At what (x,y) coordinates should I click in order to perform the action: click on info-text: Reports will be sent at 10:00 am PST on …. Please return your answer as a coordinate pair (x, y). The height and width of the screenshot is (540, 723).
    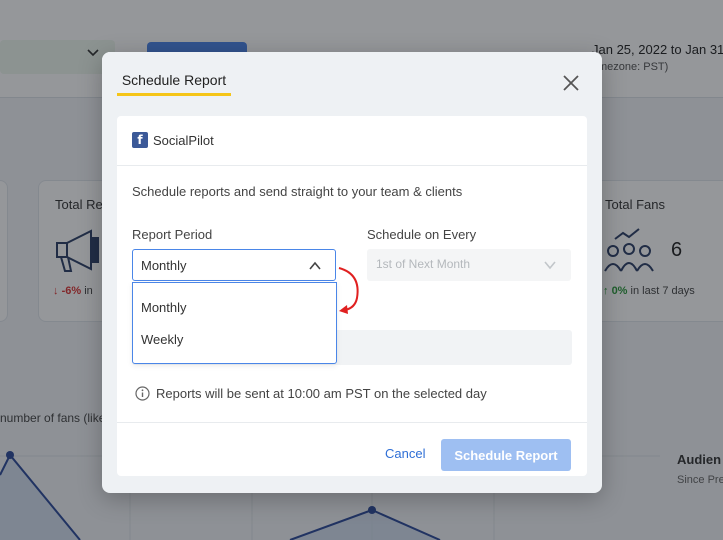
    Looking at the image, I should click on (321, 393).